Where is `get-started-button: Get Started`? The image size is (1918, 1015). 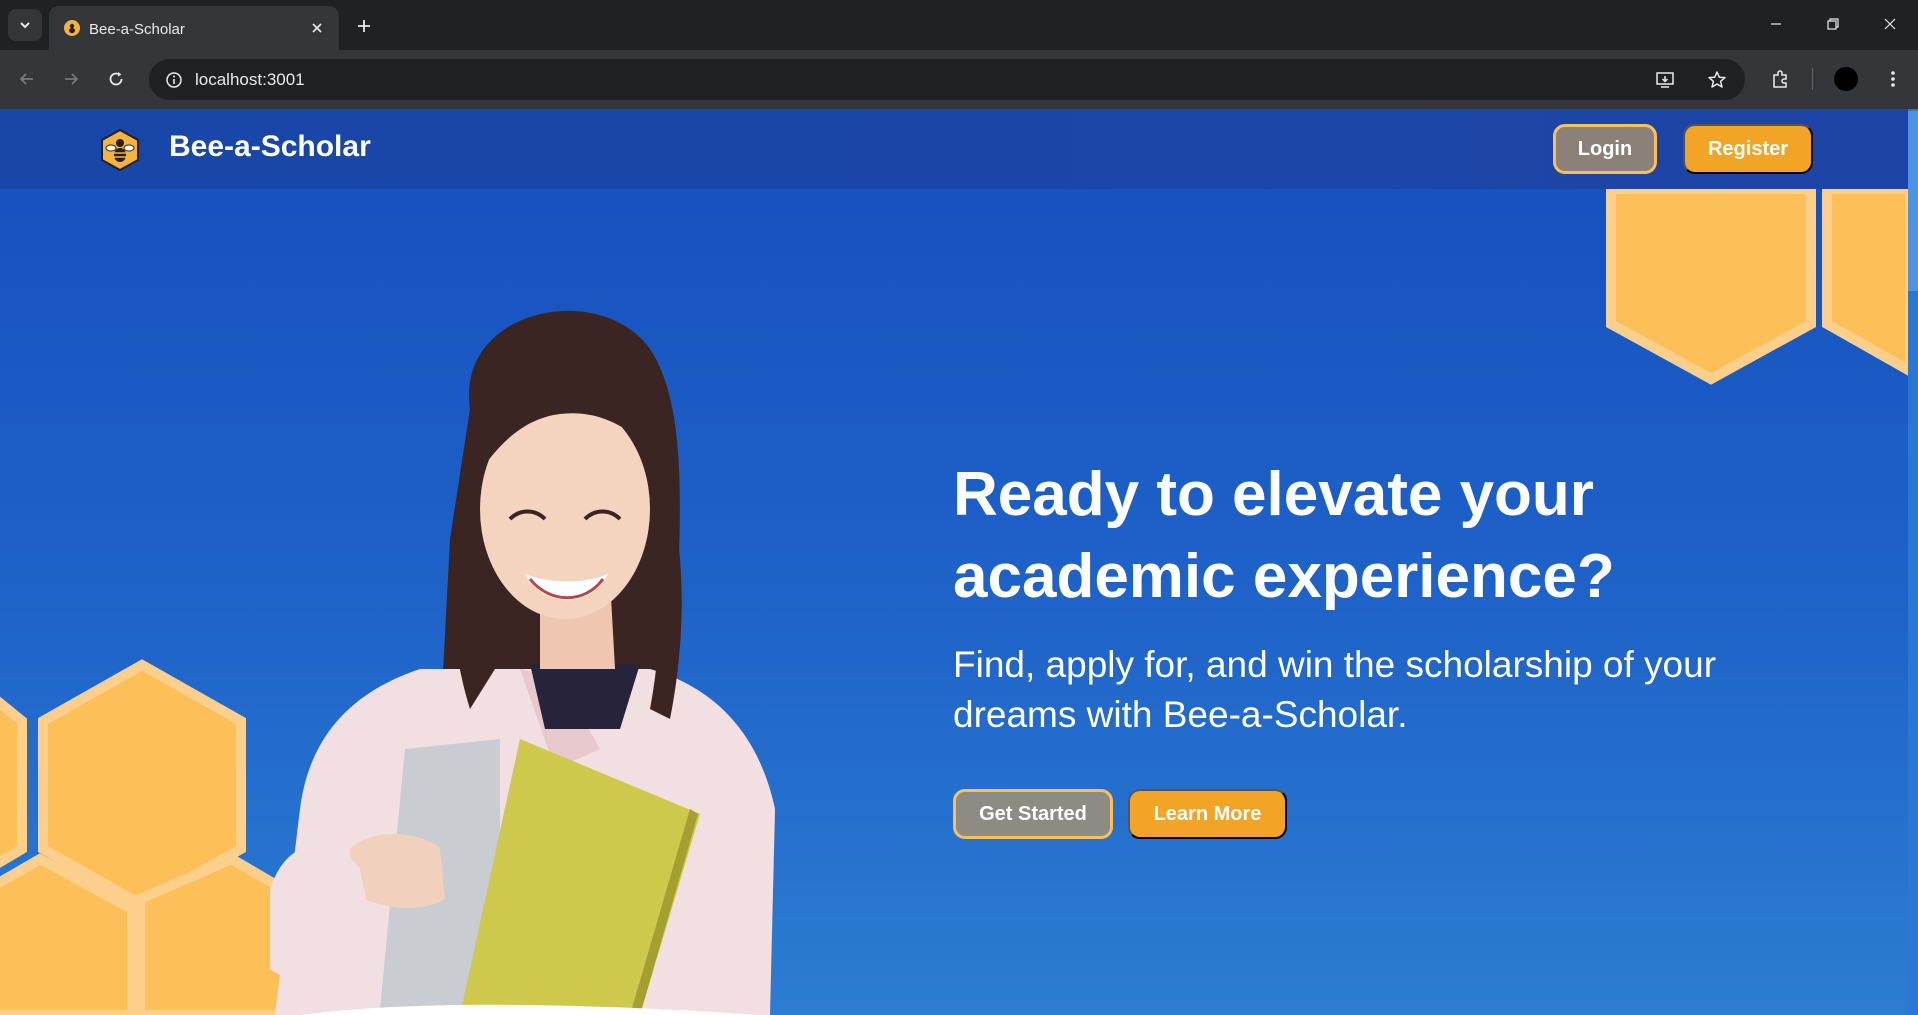
get-started-button: Get Started is located at coordinates (1033, 814).